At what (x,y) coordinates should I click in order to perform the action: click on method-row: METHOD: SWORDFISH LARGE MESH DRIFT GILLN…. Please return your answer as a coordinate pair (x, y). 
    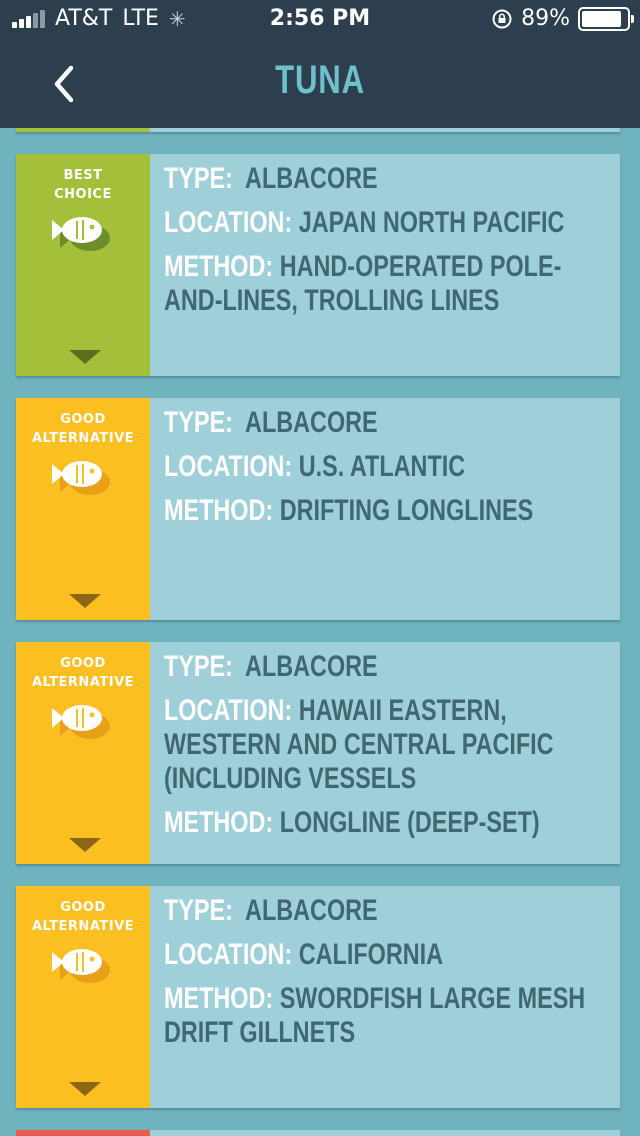
    Looking at the image, I should click on (375, 1015).